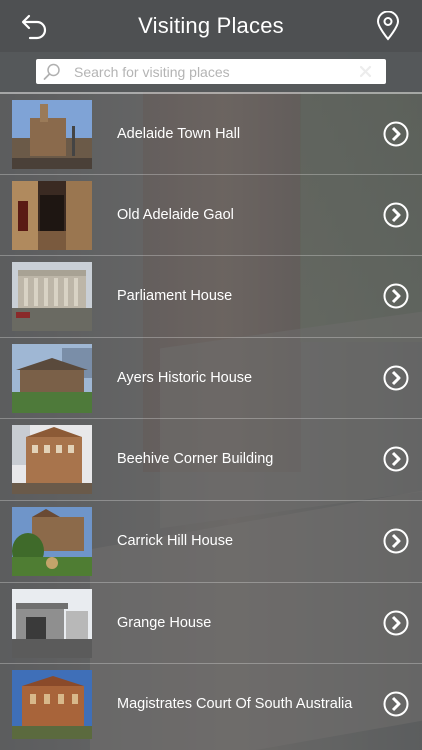  Describe the element at coordinates (214, 71) in the screenshot. I see `search-input` at that location.